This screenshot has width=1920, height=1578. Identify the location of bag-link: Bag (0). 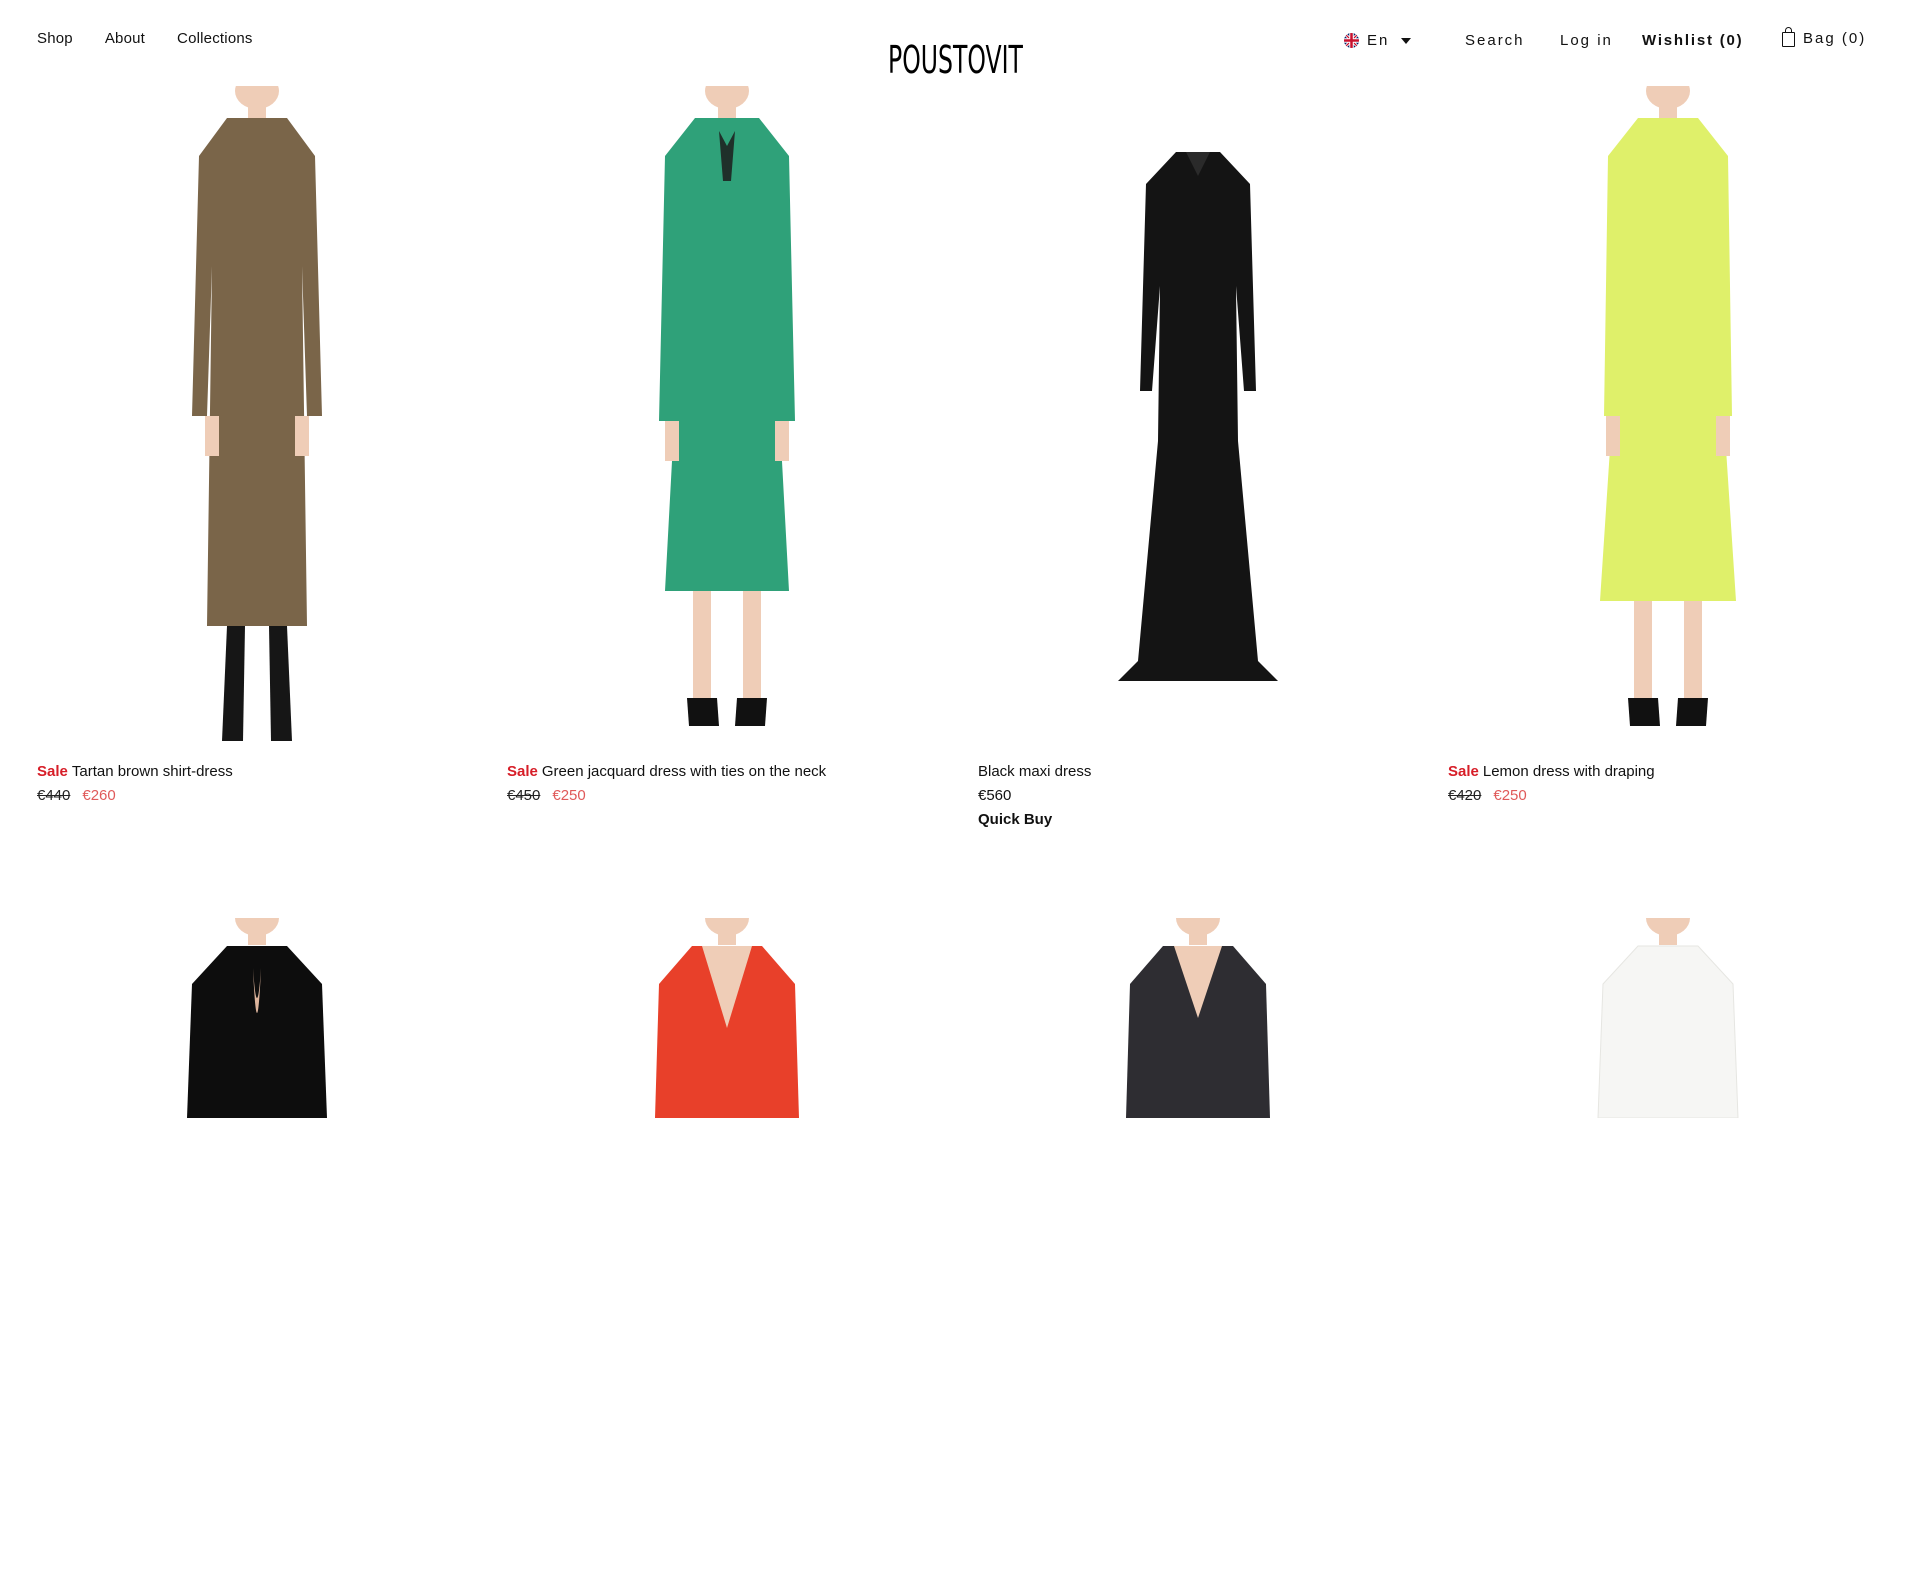
(1824, 37).